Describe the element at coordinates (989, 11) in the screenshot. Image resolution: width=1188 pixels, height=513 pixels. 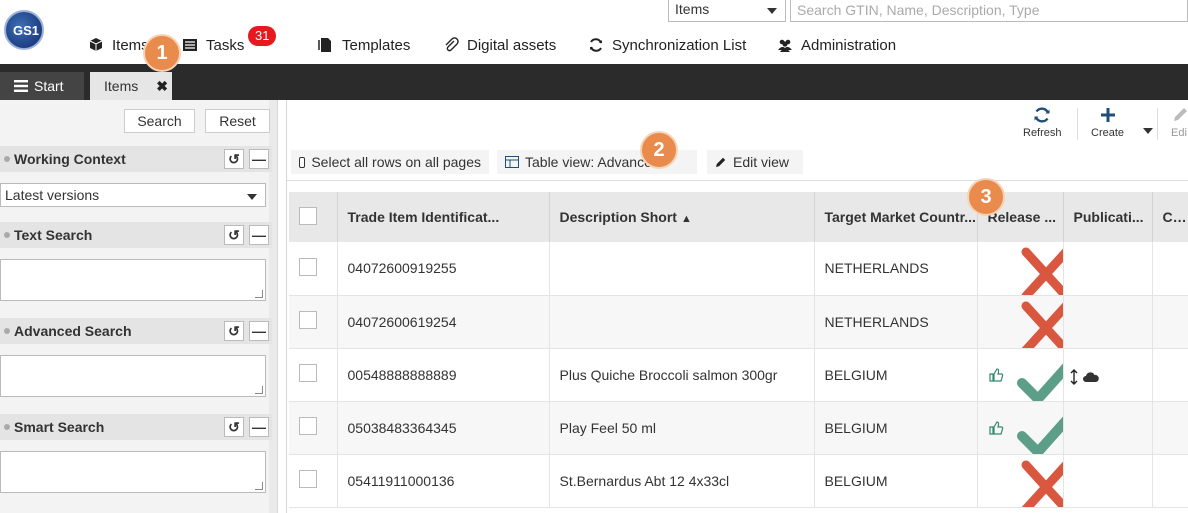
I see `global-search-input` at that location.